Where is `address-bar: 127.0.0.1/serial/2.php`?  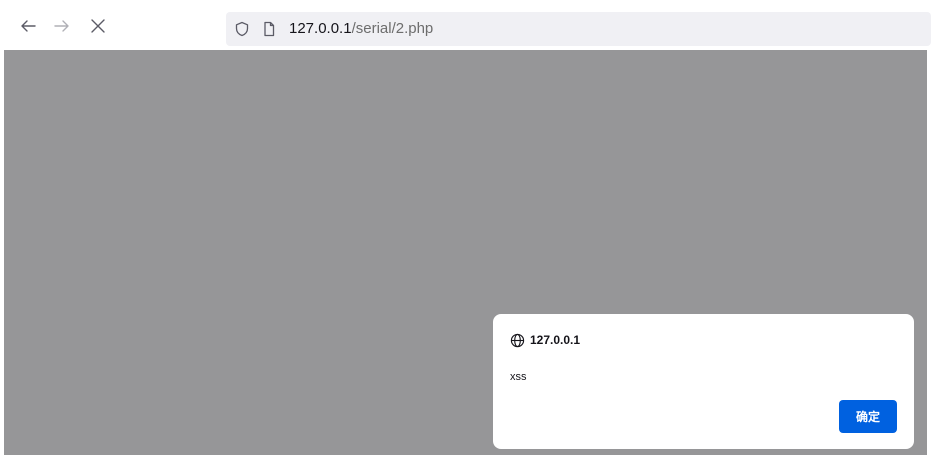
address-bar: 127.0.0.1/serial/2.php is located at coordinates (578, 29).